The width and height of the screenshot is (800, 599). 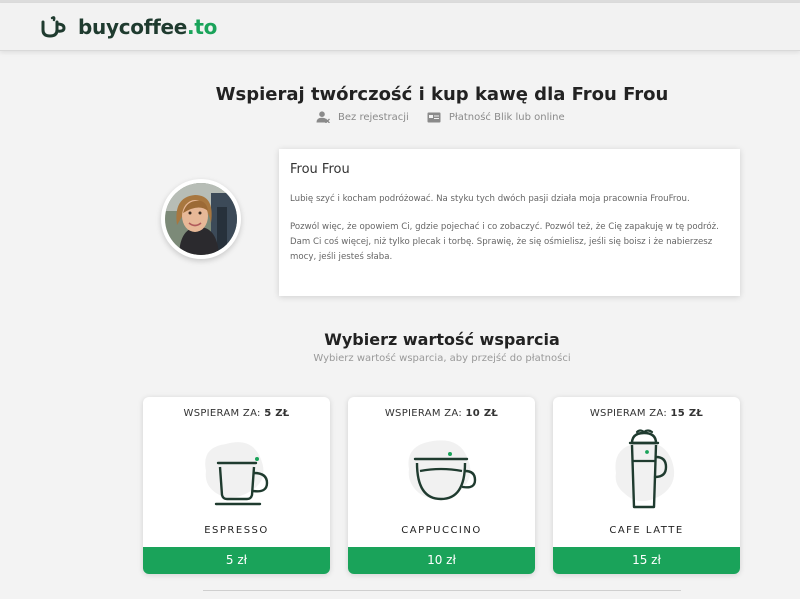 I want to click on feature-list: Bez rejestracji Płatność Blik lub online, so click(x=440, y=117).